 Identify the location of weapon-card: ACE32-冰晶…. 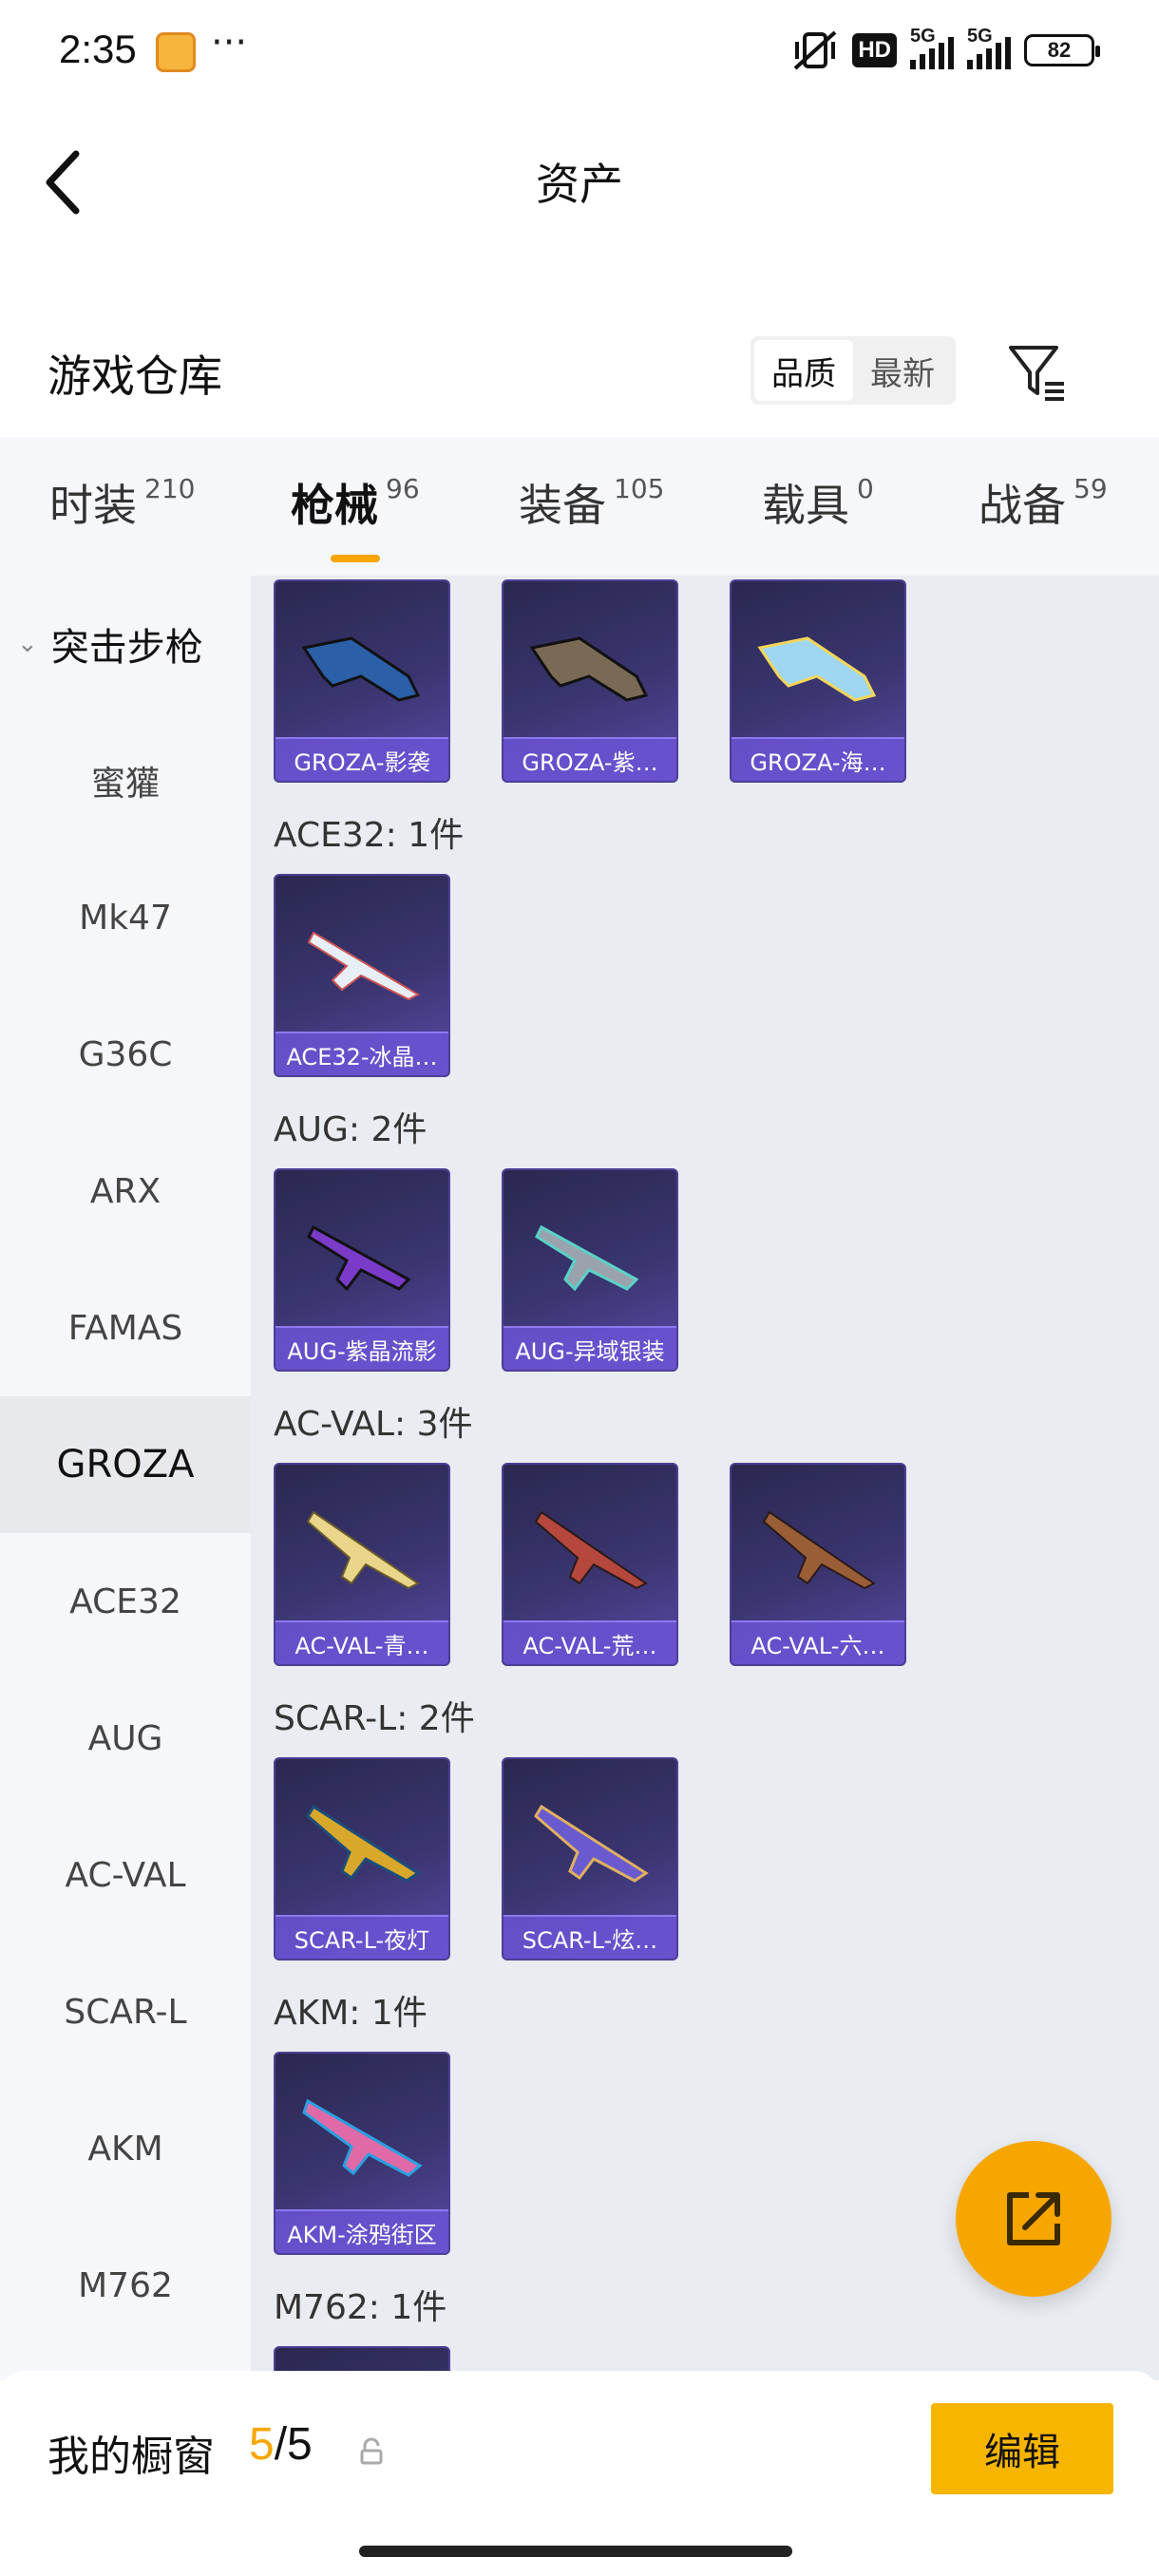
(362, 975).